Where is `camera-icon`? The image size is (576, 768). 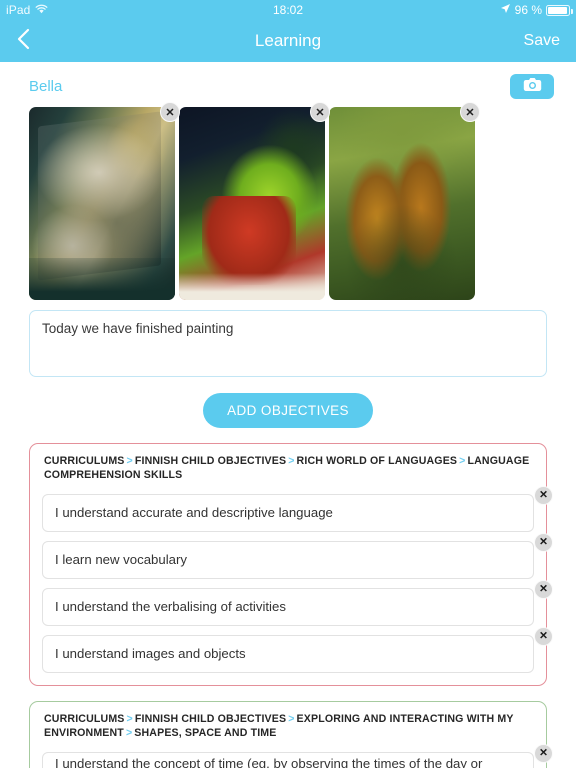
camera-icon is located at coordinates (532, 87).